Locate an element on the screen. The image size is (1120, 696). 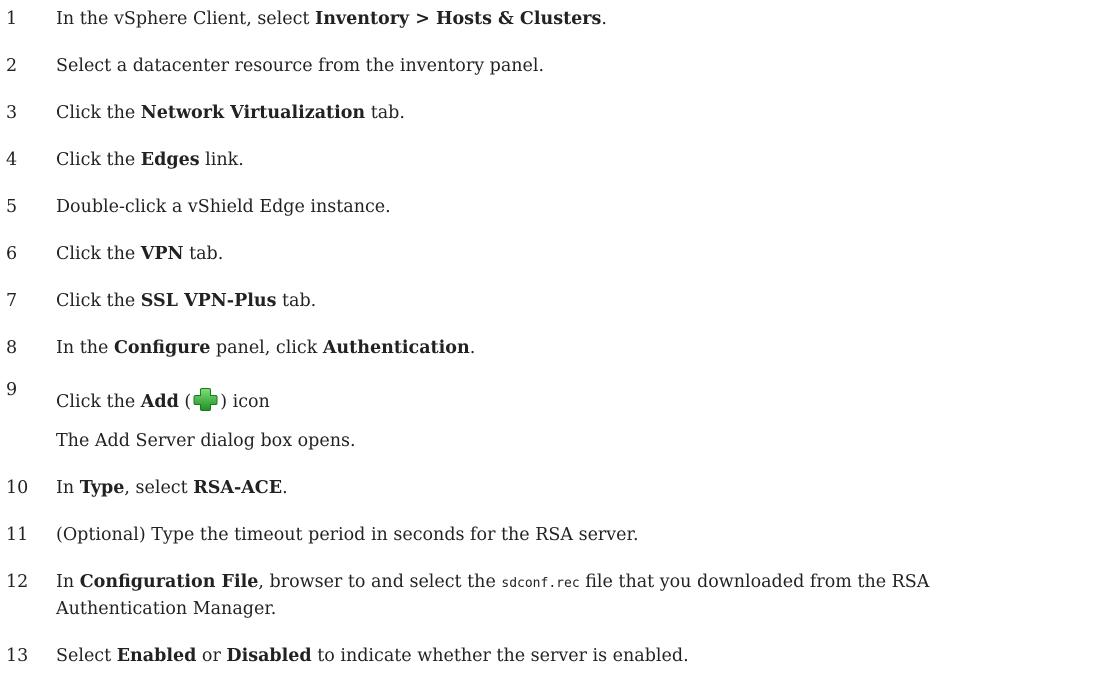
step-text: In Type, select RSA-ACE. is located at coordinates (172, 488).